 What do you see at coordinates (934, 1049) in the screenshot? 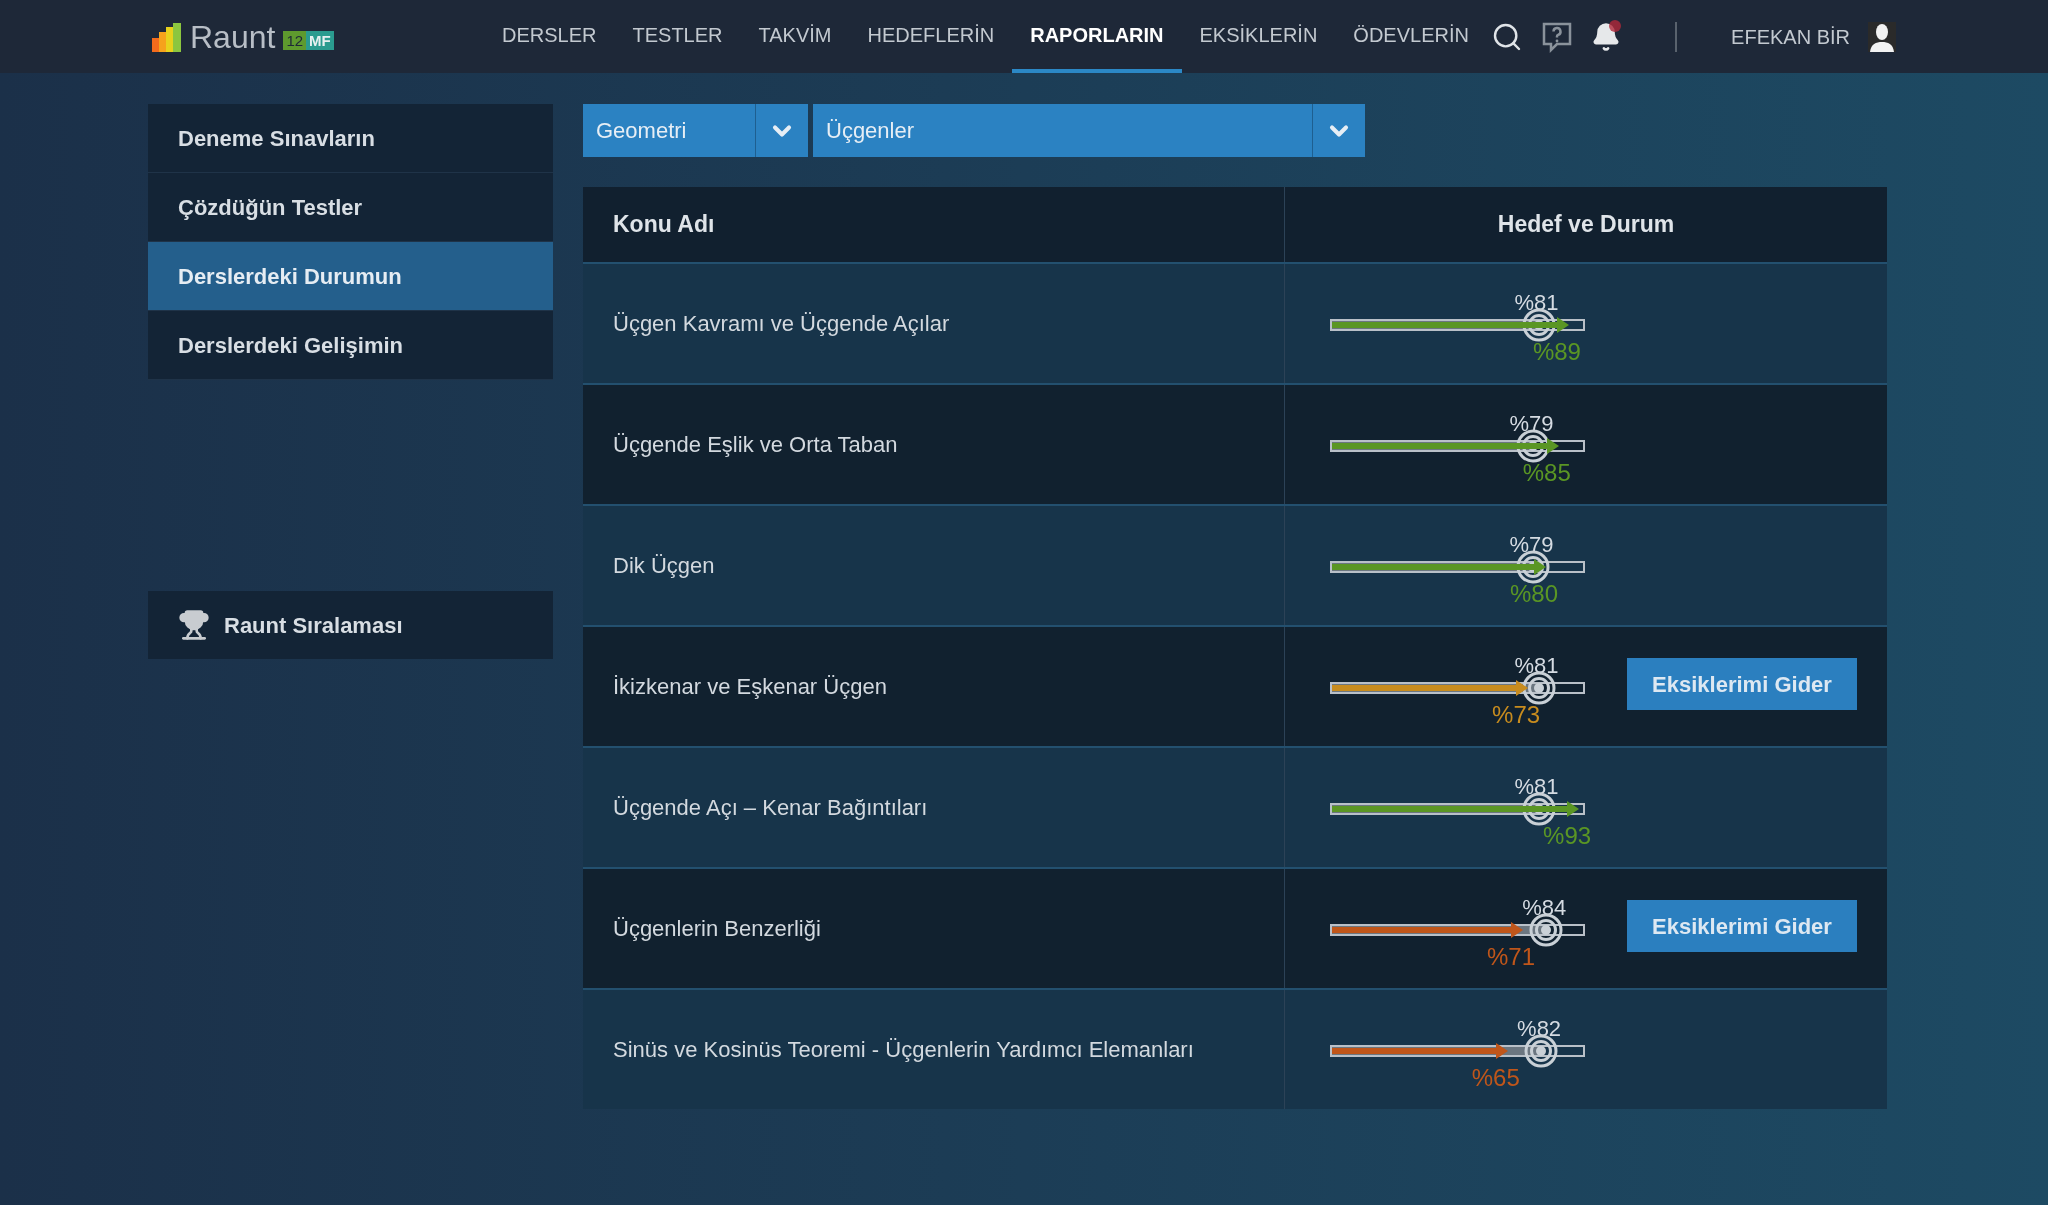
I see `topic-name: Sinüs ve Kosinüs Teoremi - Üçgenlerin Yardımcı Elemanları` at bounding box center [934, 1049].